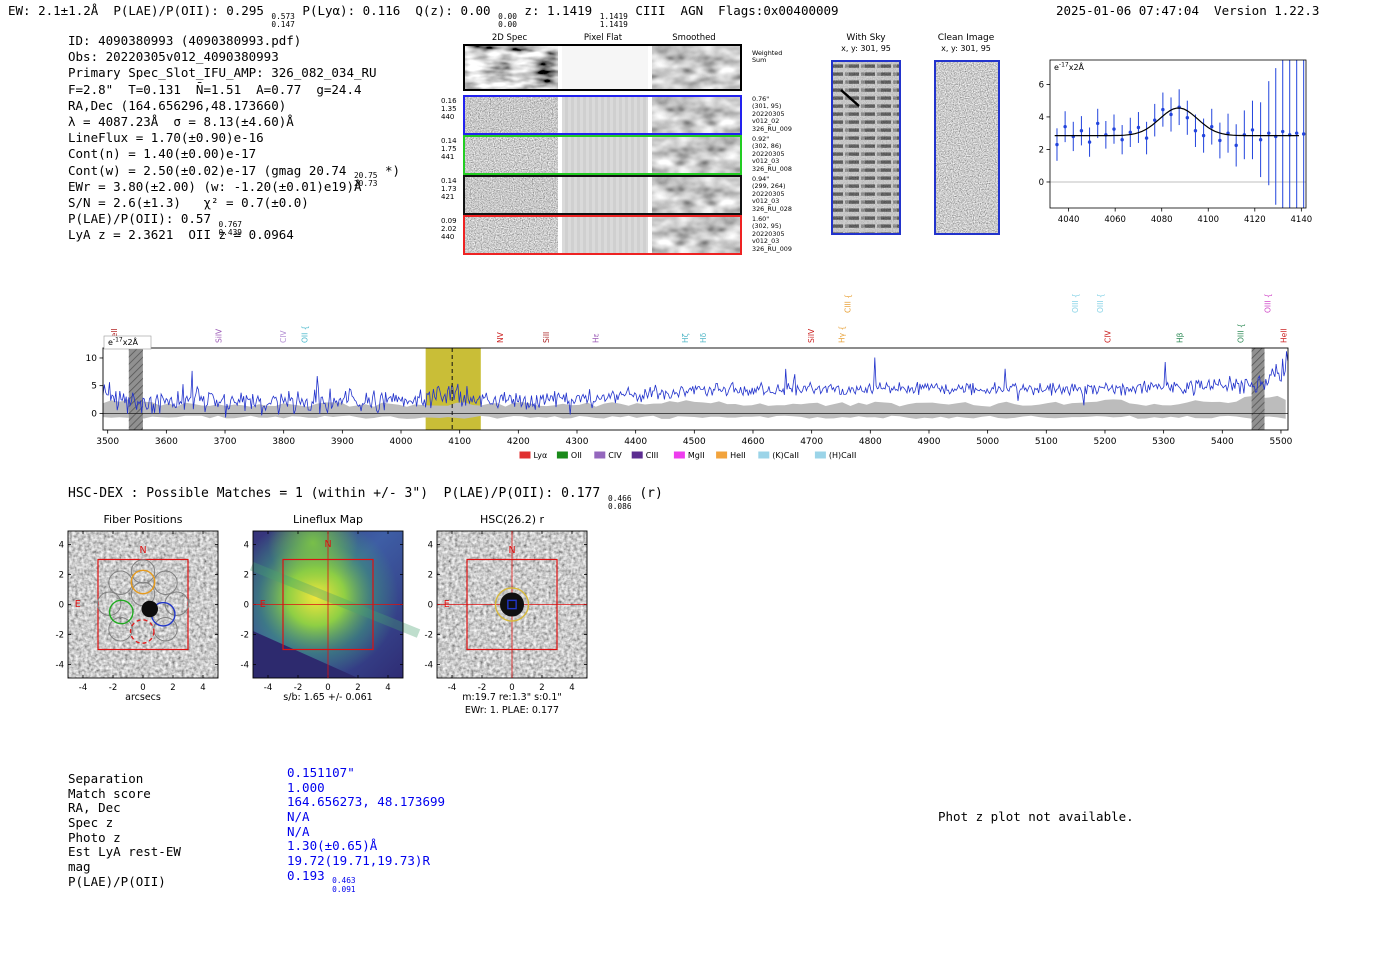  Describe the element at coordinates (321, 772) in the screenshot. I see `match-value: 0.151107"` at that location.